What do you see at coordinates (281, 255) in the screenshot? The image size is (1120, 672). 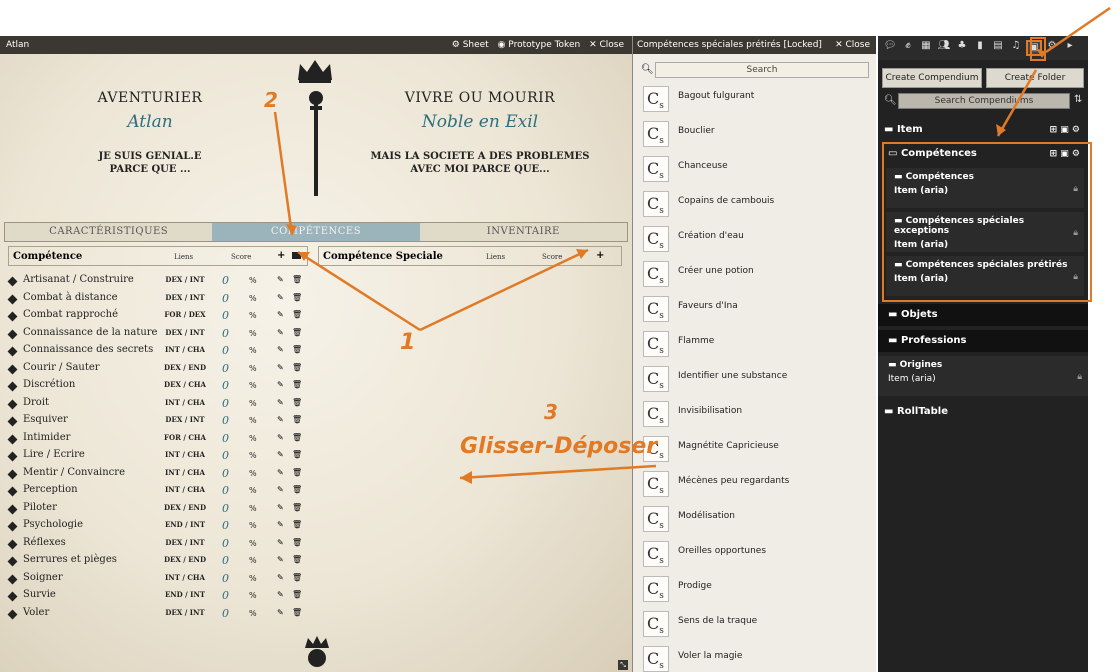 I see `add-skill-button: +` at bounding box center [281, 255].